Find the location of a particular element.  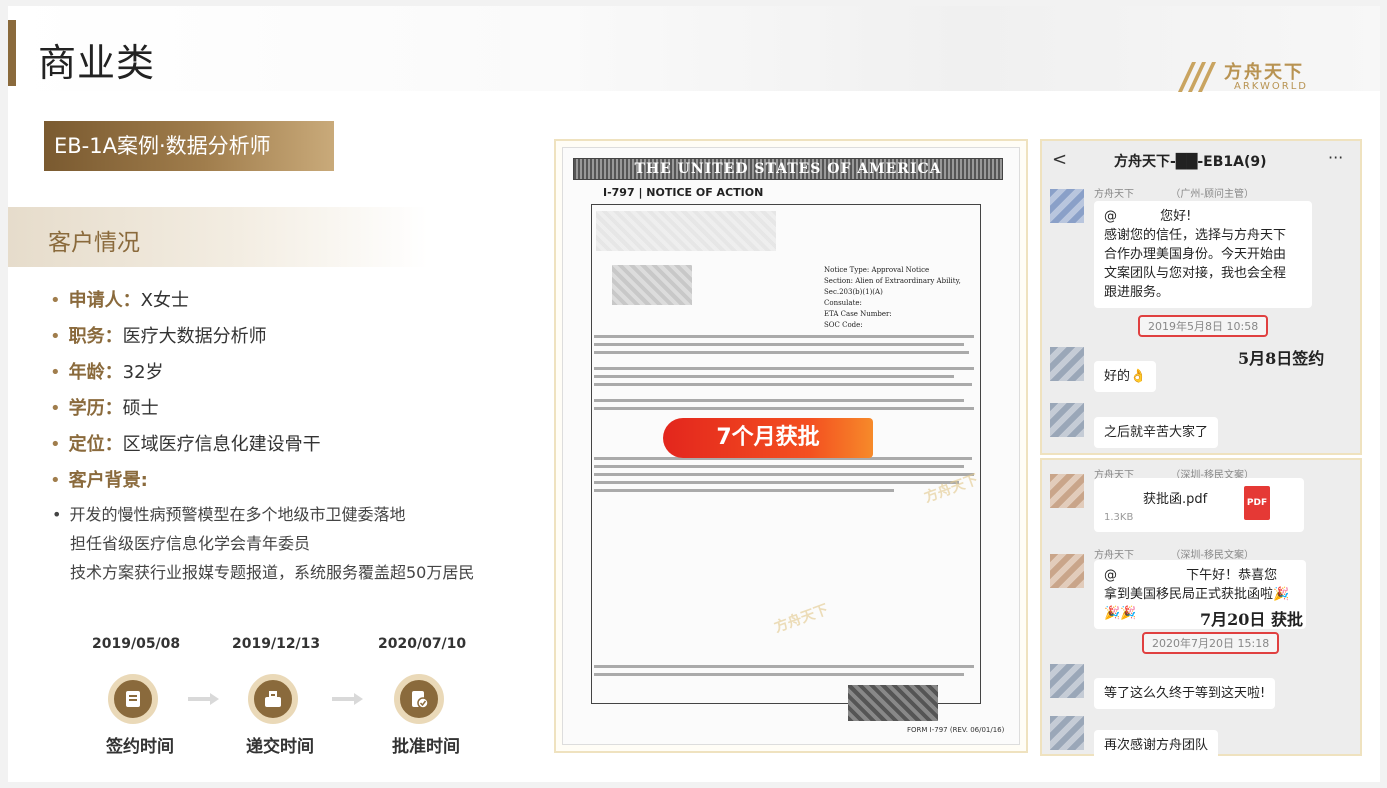

approval-note: 7月20日 获批 is located at coordinates (1251, 619).